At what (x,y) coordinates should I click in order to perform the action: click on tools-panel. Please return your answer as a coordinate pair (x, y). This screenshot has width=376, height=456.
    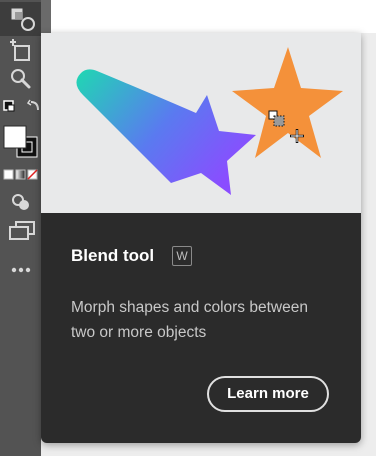
    Looking at the image, I should click on (20, 228).